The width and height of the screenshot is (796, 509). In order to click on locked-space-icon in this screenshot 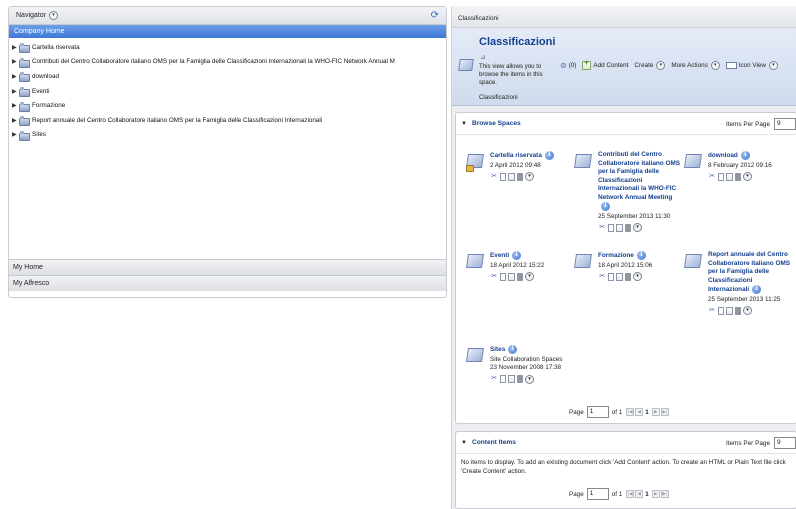, I will do `click(476, 161)`.